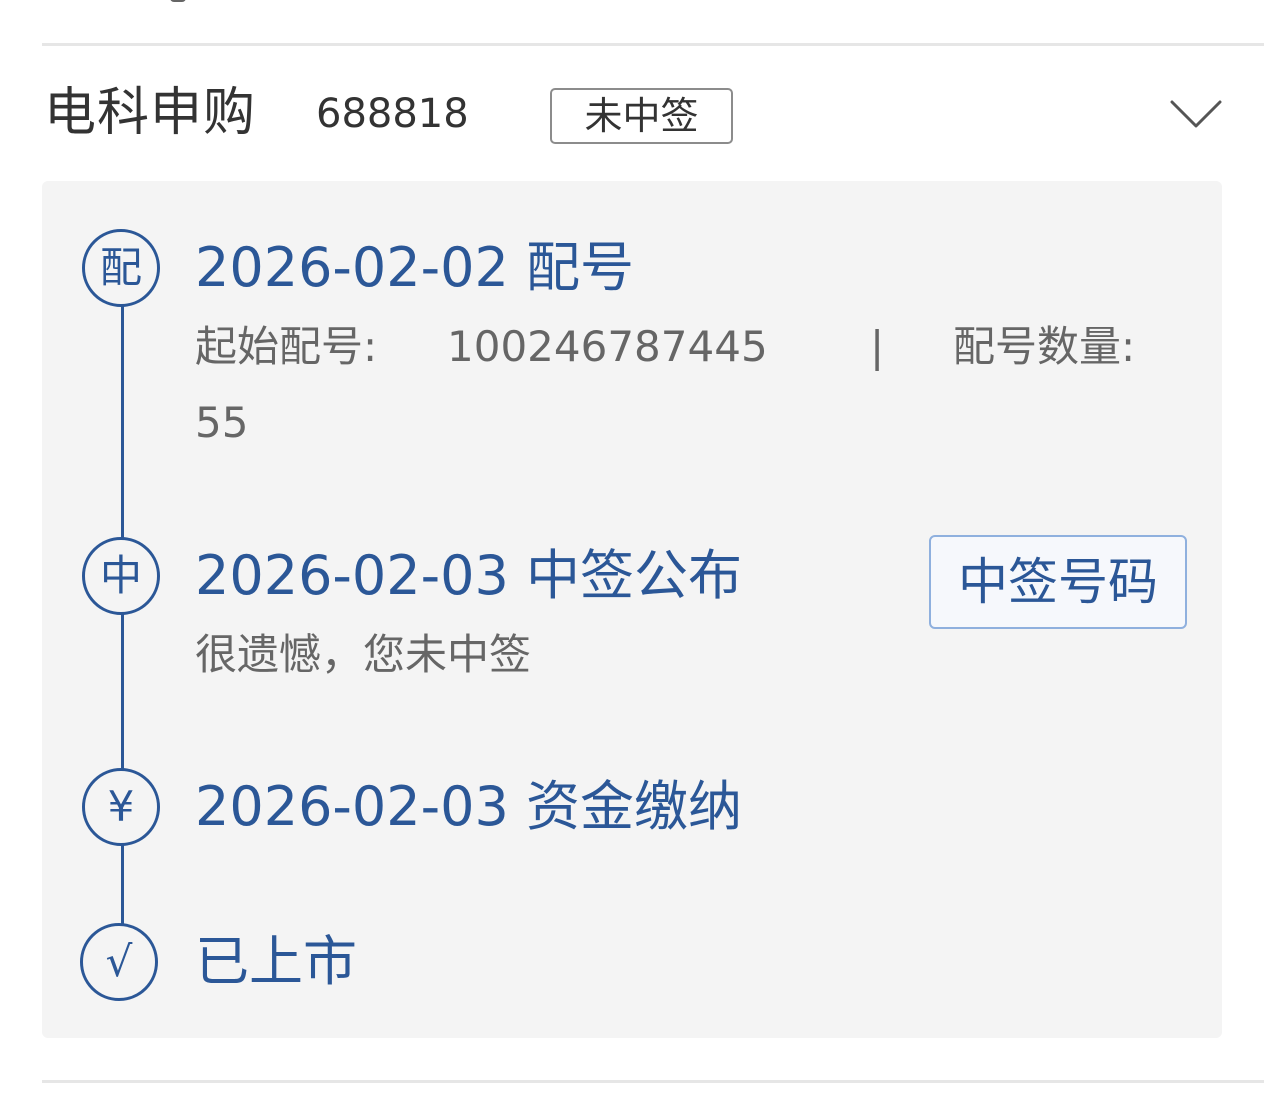 Image resolution: width=1264 pixels, height=1111 pixels. Describe the element at coordinates (121, 268) in the screenshot. I see `allocation-step-icon: 配` at that location.